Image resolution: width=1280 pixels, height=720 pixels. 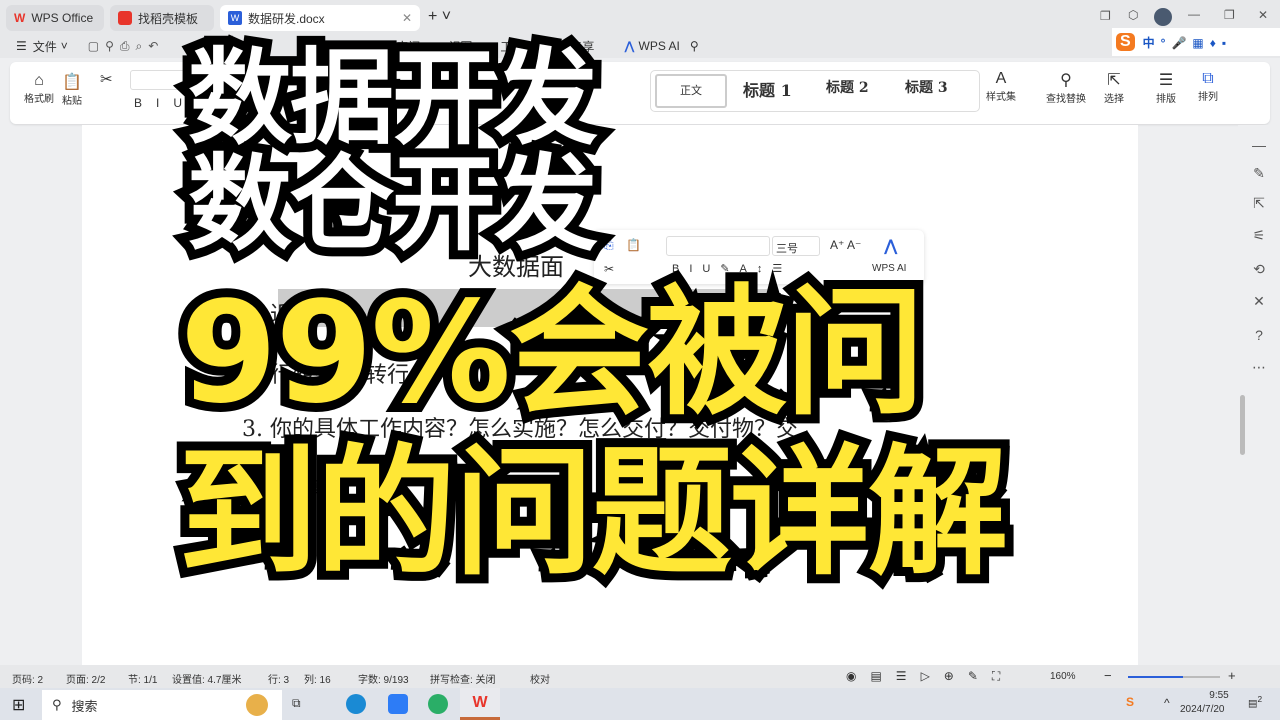 What do you see at coordinates (767, 89) in the screenshot?
I see `style-heading-1: 标题 1` at bounding box center [767, 89].